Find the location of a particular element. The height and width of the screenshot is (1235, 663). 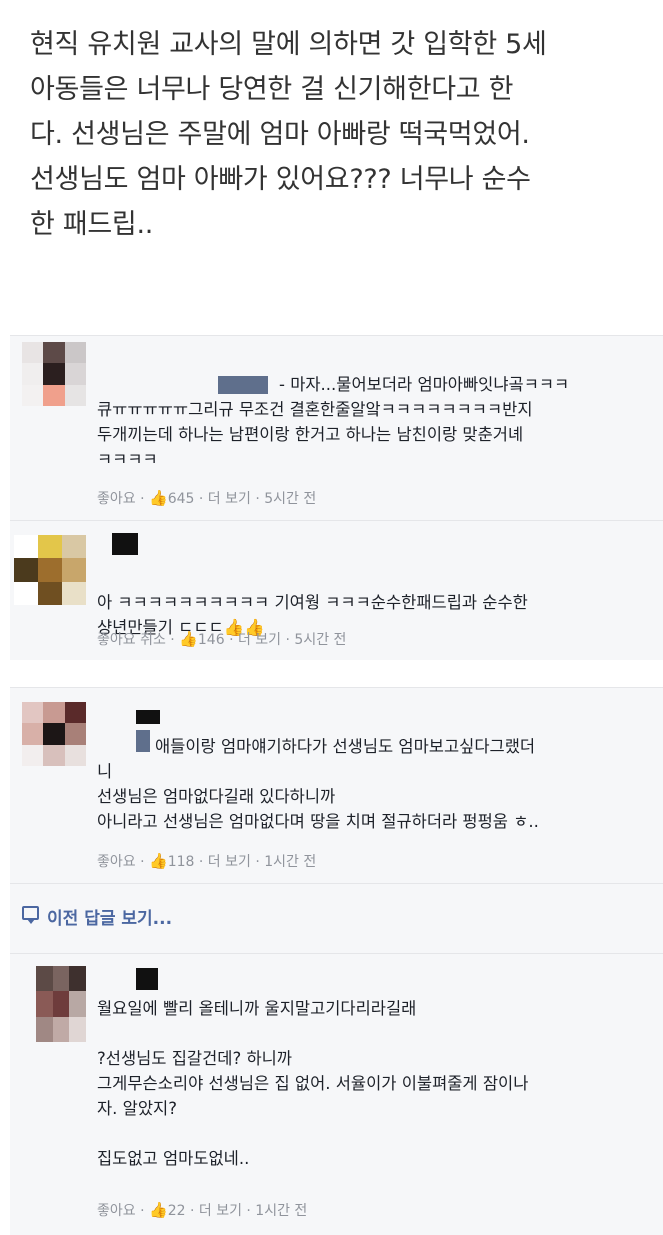

speech-bubble-icon is located at coordinates (30, 915).